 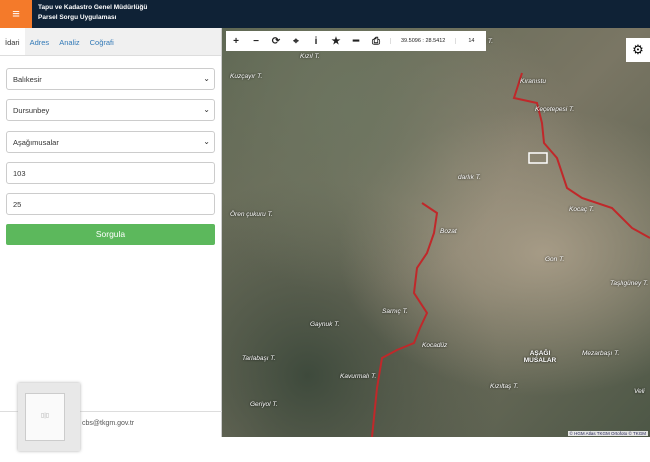 What do you see at coordinates (310, 56) in the screenshot?
I see `place-label: Kızıl T.` at bounding box center [310, 56].